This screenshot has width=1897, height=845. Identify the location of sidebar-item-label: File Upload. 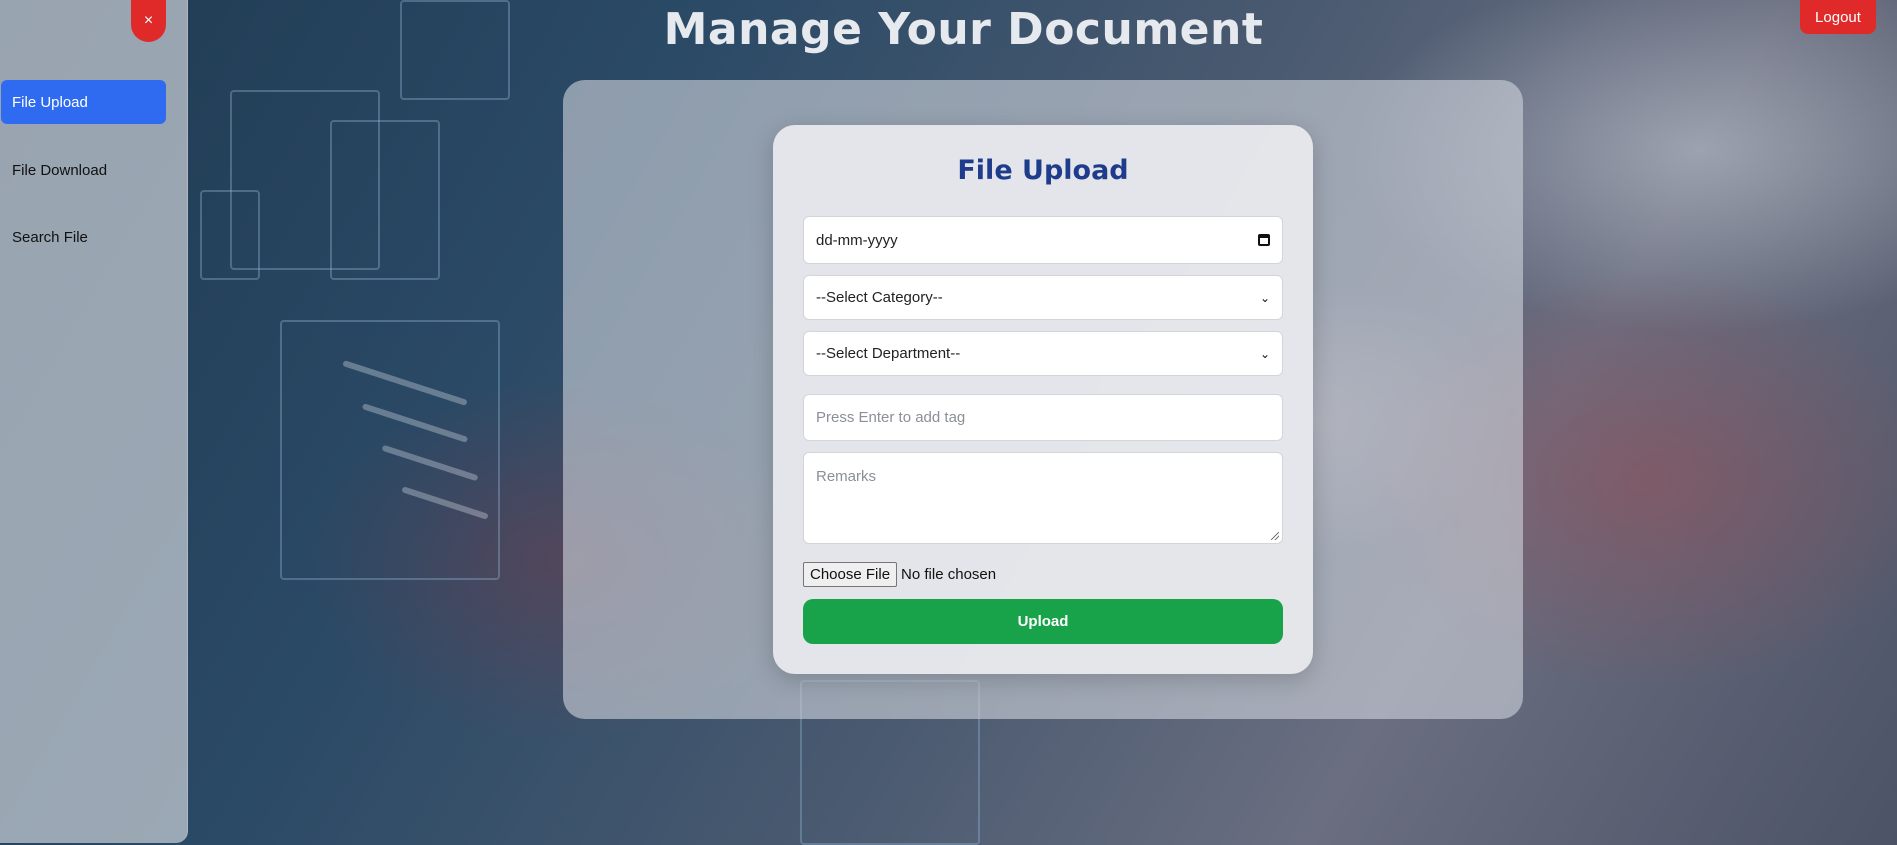
(50, 102).